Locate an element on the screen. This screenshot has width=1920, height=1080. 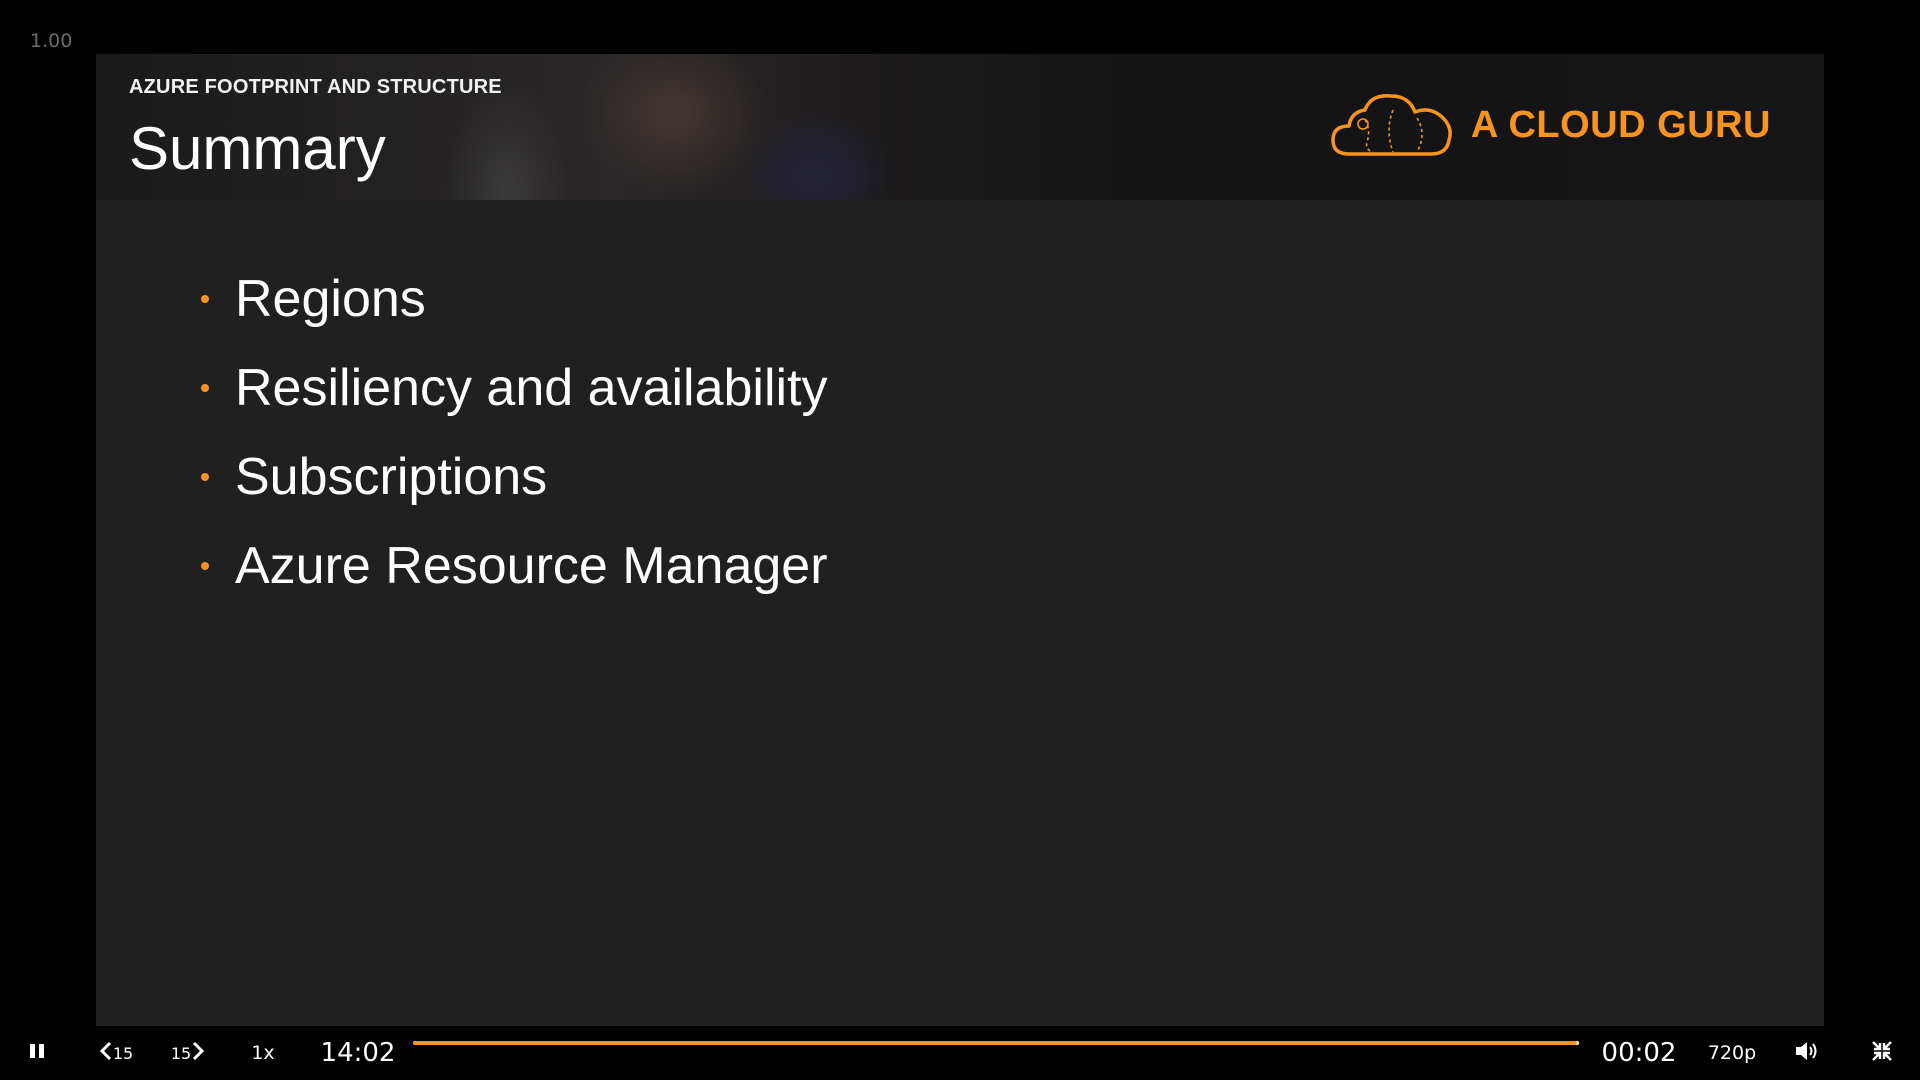
exit-fullscreen-icon is located at coordinates (1882, 1053).